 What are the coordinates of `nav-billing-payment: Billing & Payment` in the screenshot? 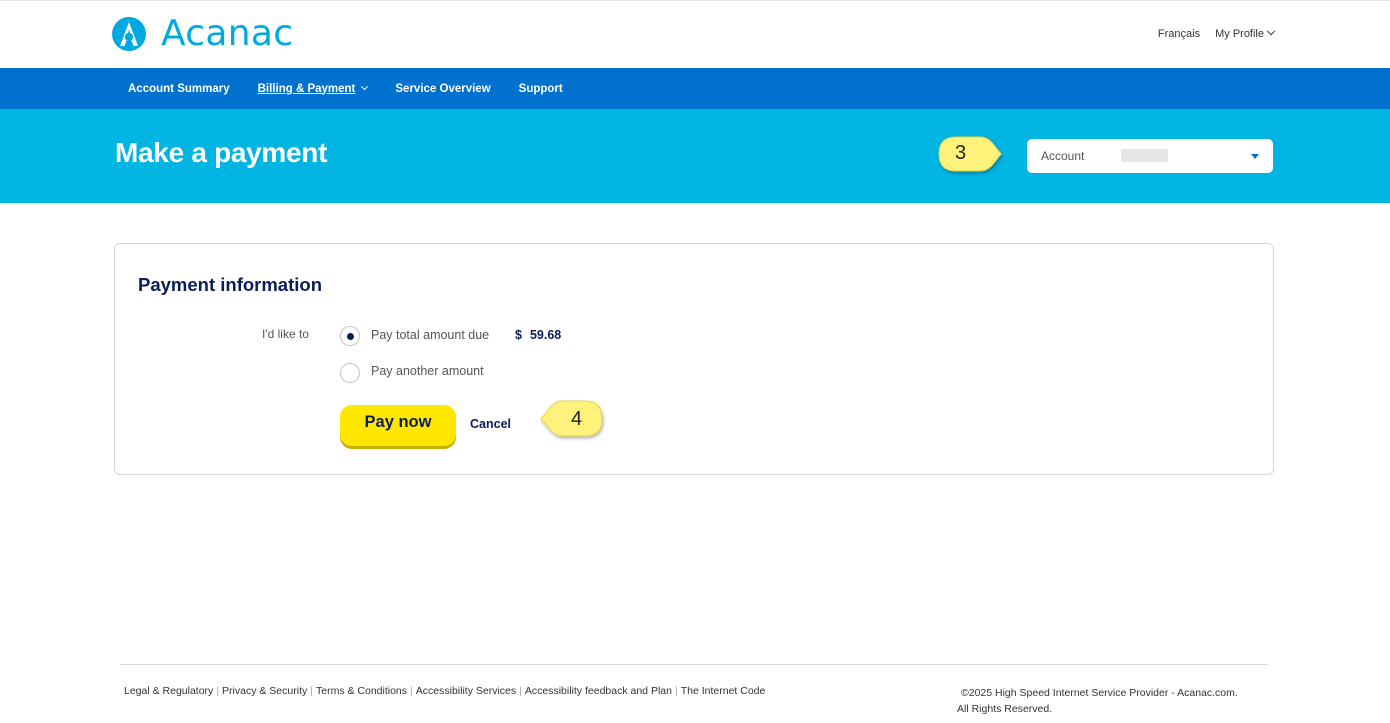 It's located at (313, 88).